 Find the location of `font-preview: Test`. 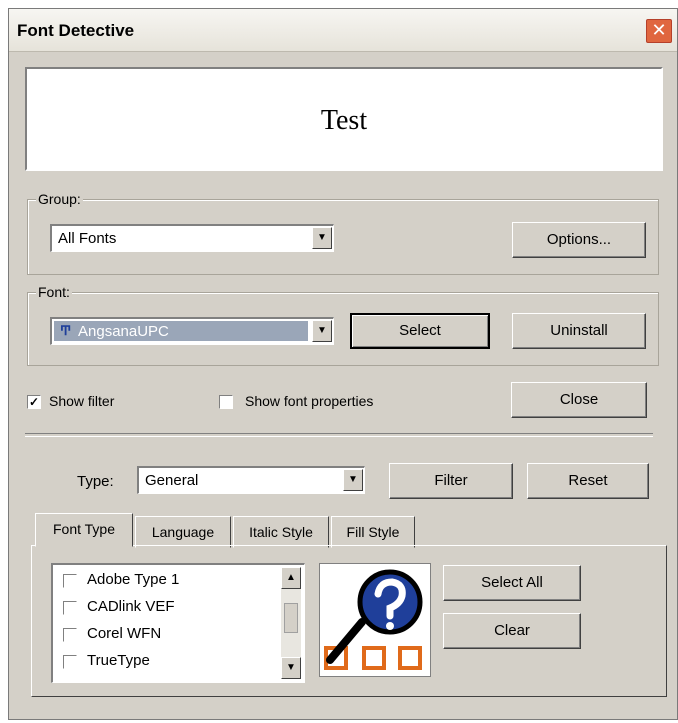

font-preview: Test is located at coordinates (344, 119).